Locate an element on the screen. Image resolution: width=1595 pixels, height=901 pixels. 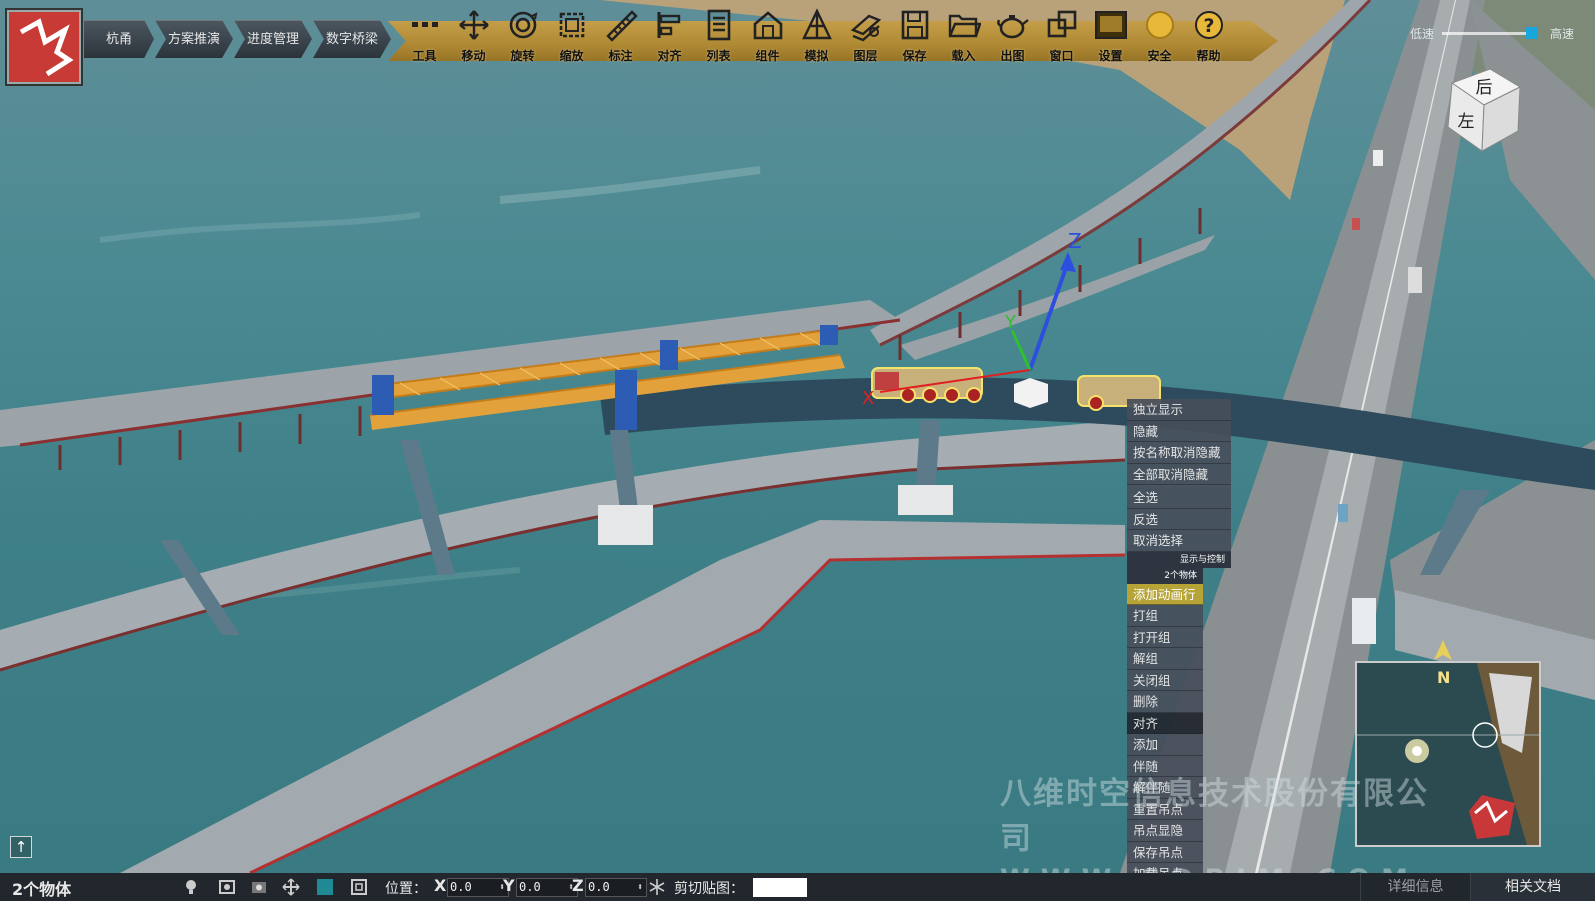
viewcube-left-face: 左 is located at coordinates (1466, 122).